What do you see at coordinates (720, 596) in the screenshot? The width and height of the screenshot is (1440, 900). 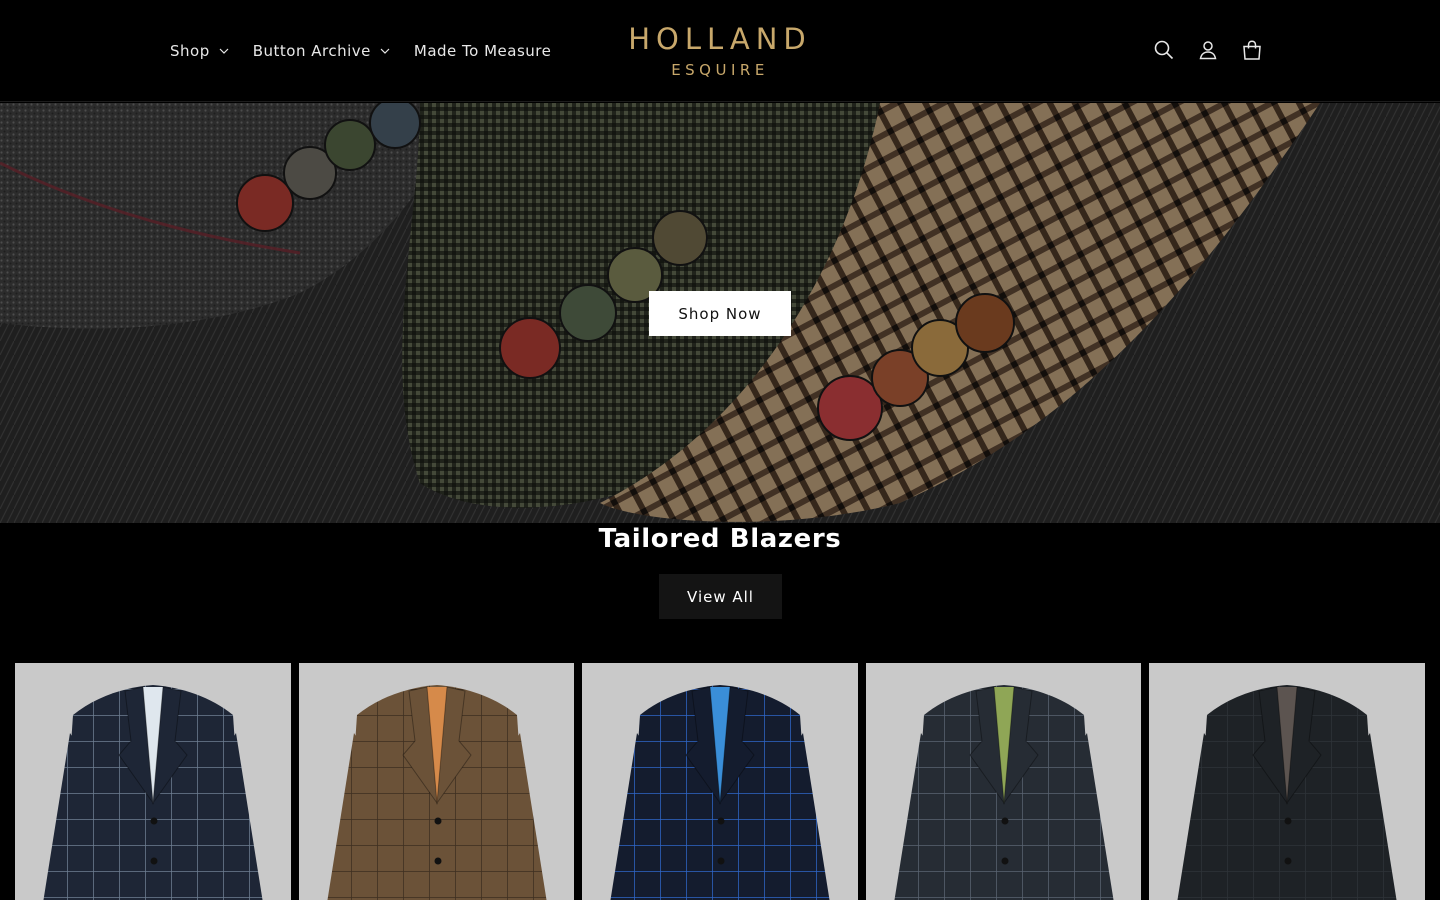 I see `view-all-button: View All` at bounding box center [720, 596].